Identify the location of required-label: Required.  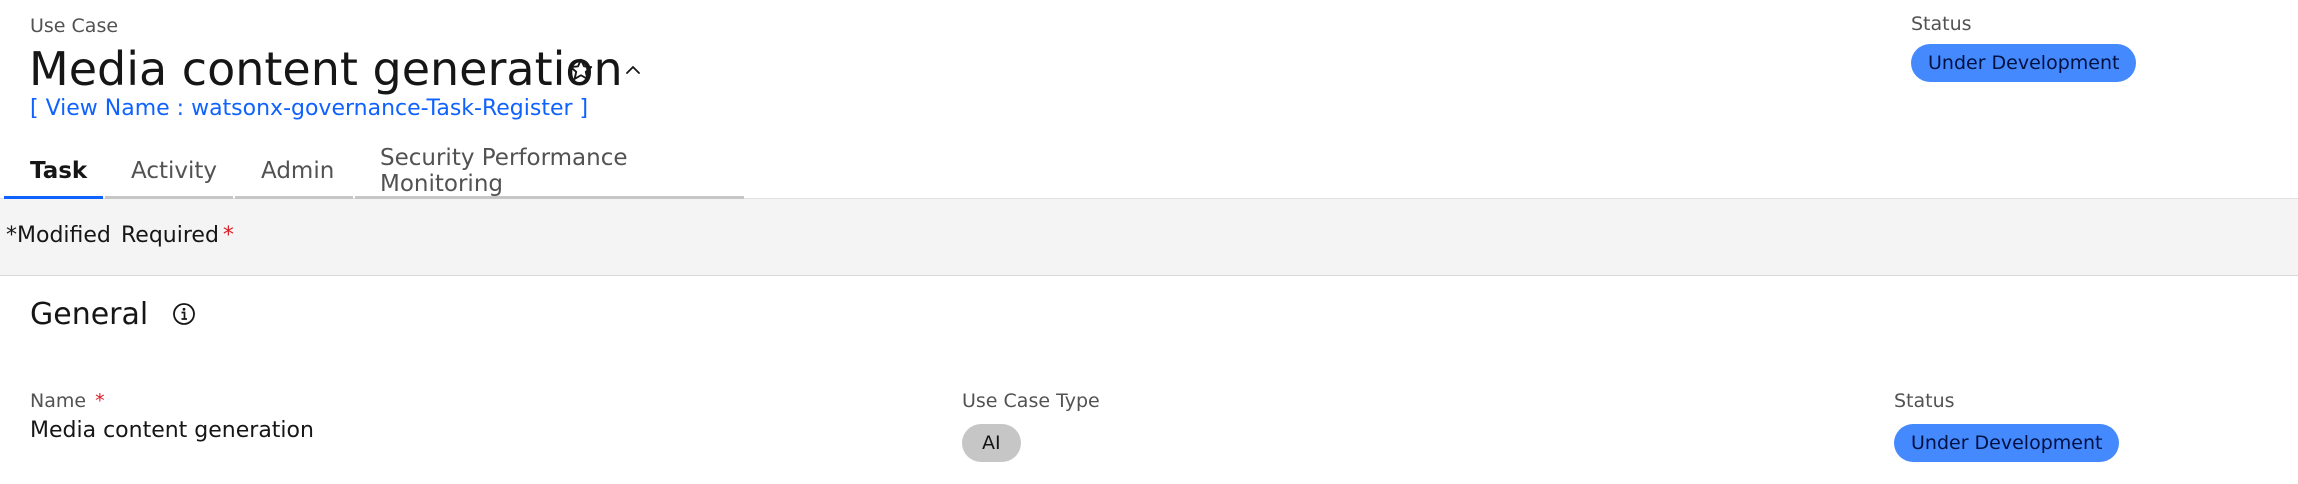
(170, 235).